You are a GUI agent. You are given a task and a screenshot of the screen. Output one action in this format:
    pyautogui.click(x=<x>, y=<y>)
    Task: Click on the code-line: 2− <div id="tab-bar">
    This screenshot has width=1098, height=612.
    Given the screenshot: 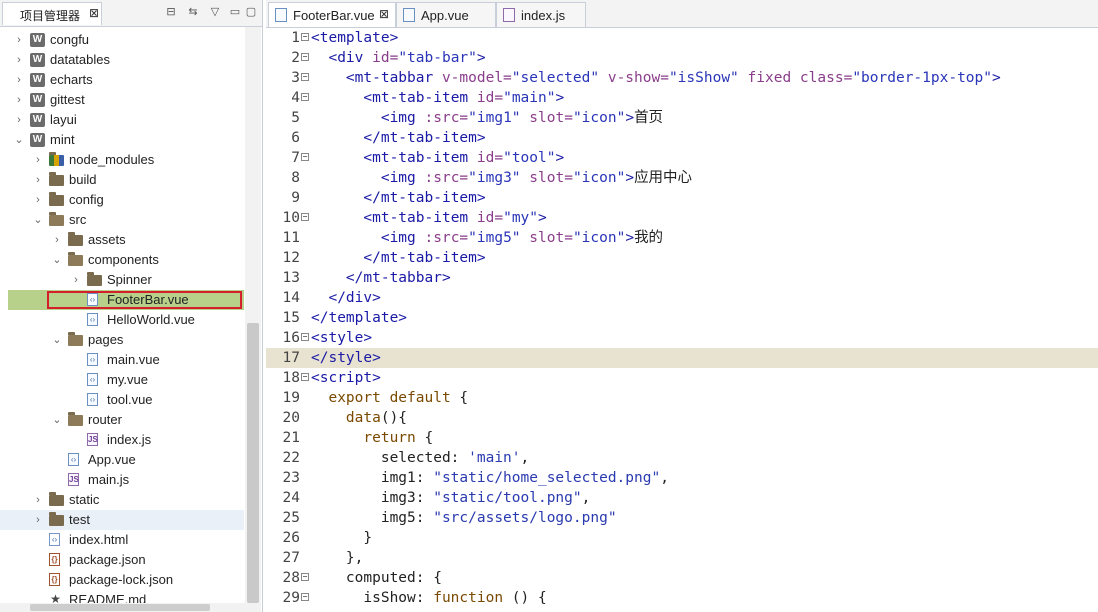 What is the action you would take?
    pyautogui.click(x=682, y=58)
    